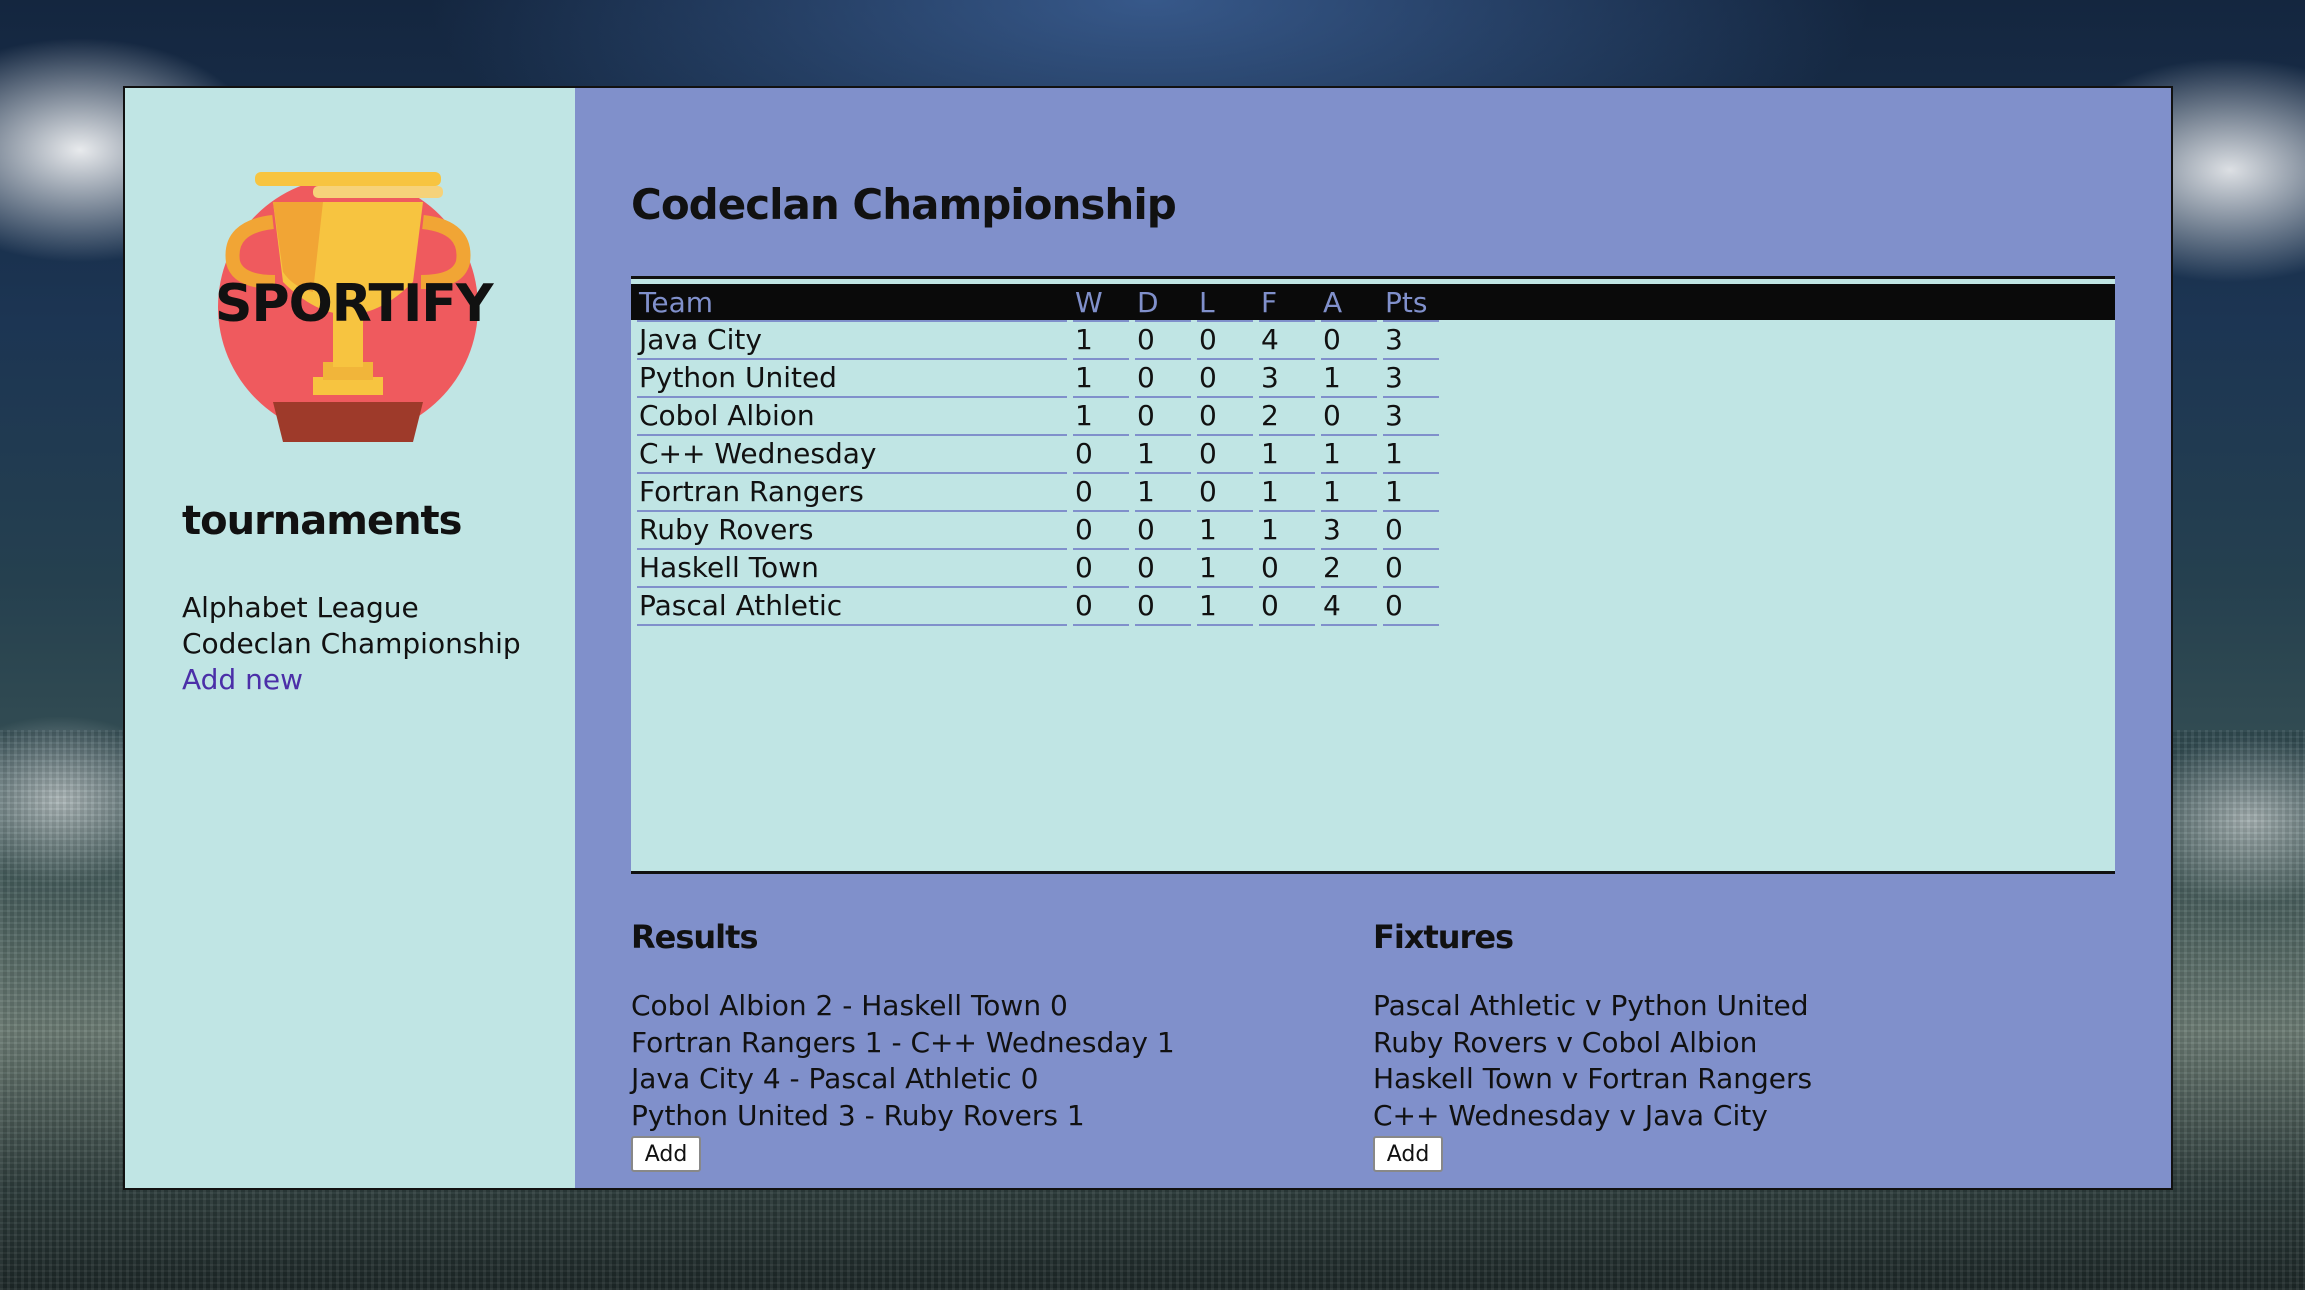 This screenshot has height=1290, width=2305. I want to click on table-row: Ruby Rovers 0 0 1 1 3 0, so click(1038, 531).